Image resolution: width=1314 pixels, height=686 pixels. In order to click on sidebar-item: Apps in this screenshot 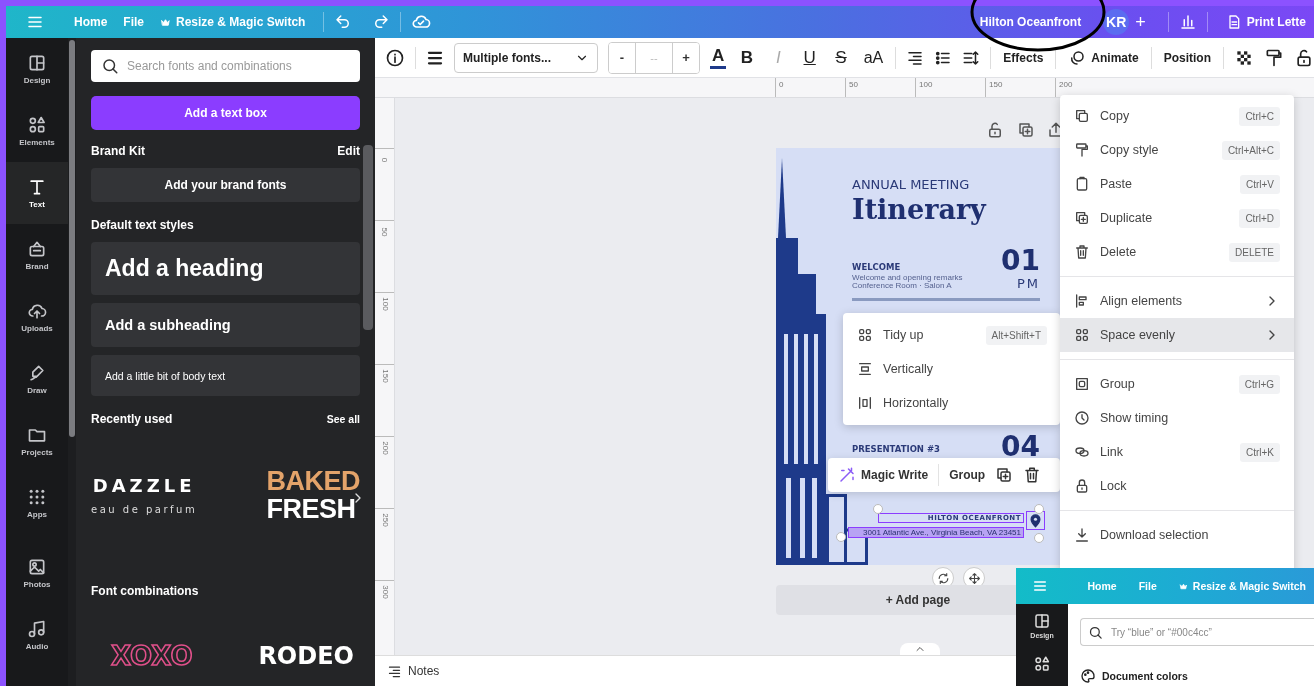, I will do `click(37, 503)`.